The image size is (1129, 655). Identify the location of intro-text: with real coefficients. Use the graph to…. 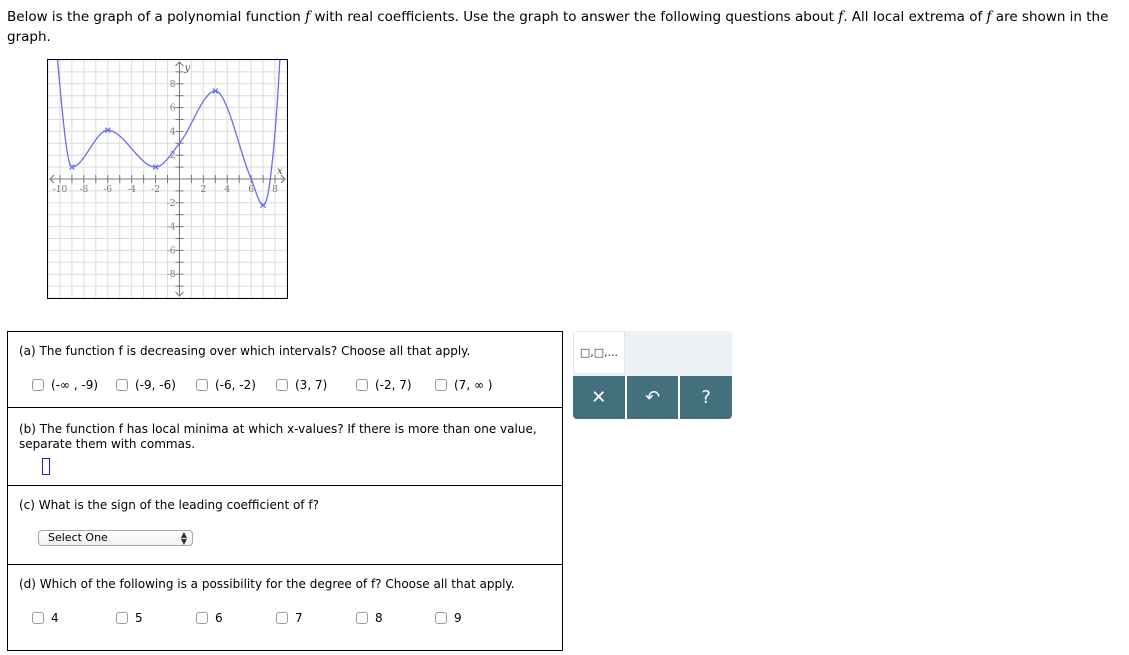
(574, 17).